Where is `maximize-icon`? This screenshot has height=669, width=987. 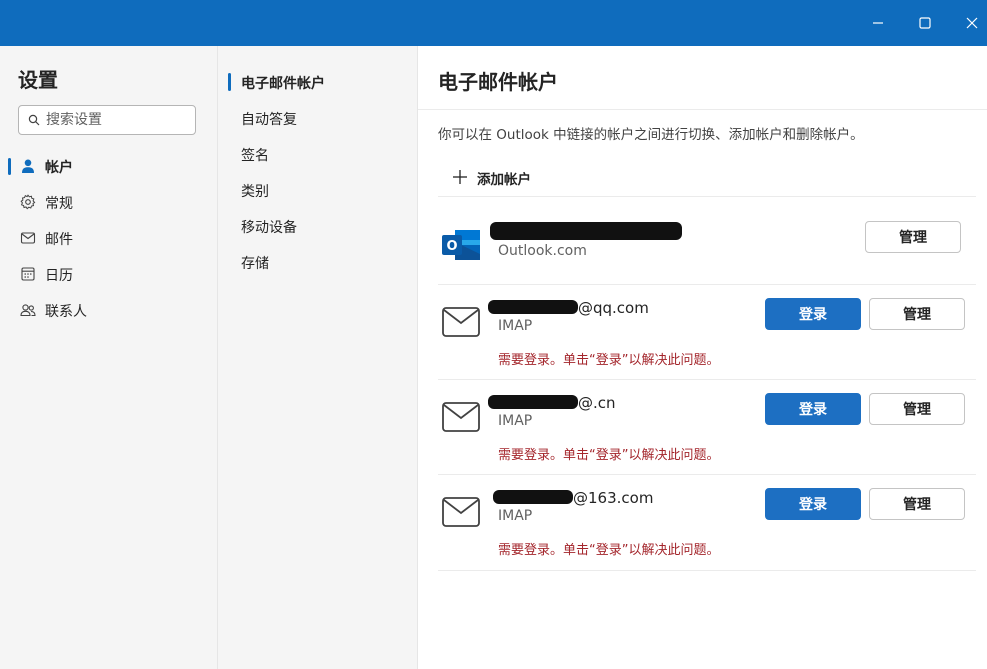
maximize-icon is located at coordinates (925, 23).